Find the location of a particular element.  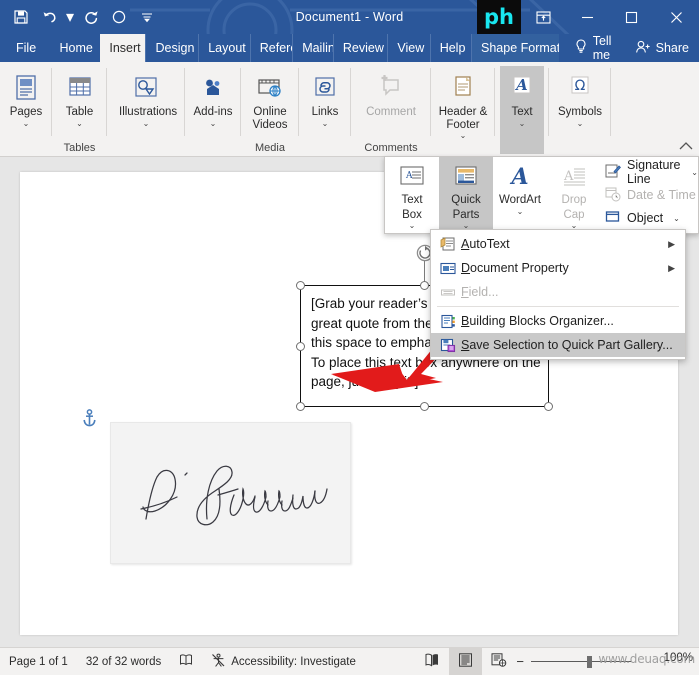

selection-handle-ml is located at coordinates (300, 346).